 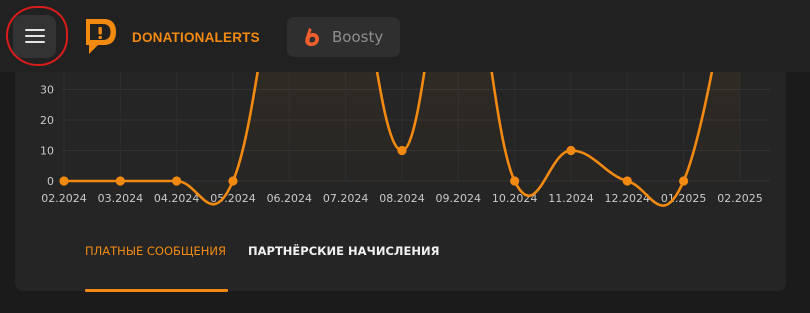 I want to click on active-tab-indicator, so click(x=156, y=290).